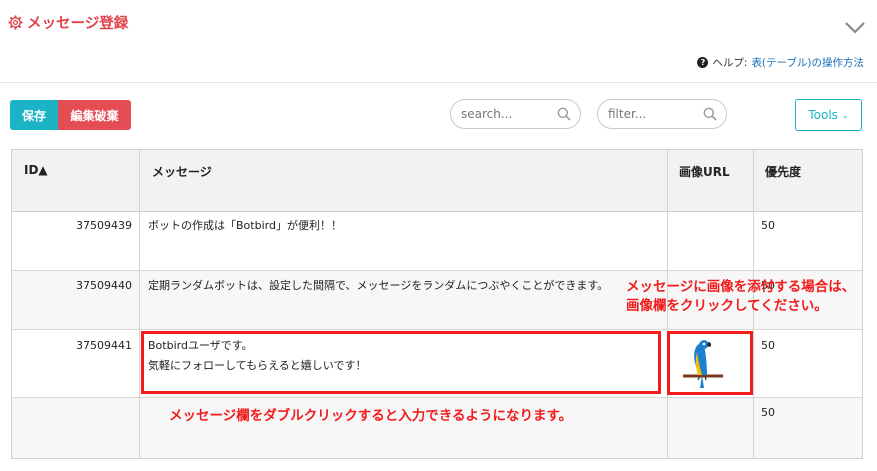  Describe the element at coordinates (139, 304) in the screenshot. I see `column-divider` at that location.